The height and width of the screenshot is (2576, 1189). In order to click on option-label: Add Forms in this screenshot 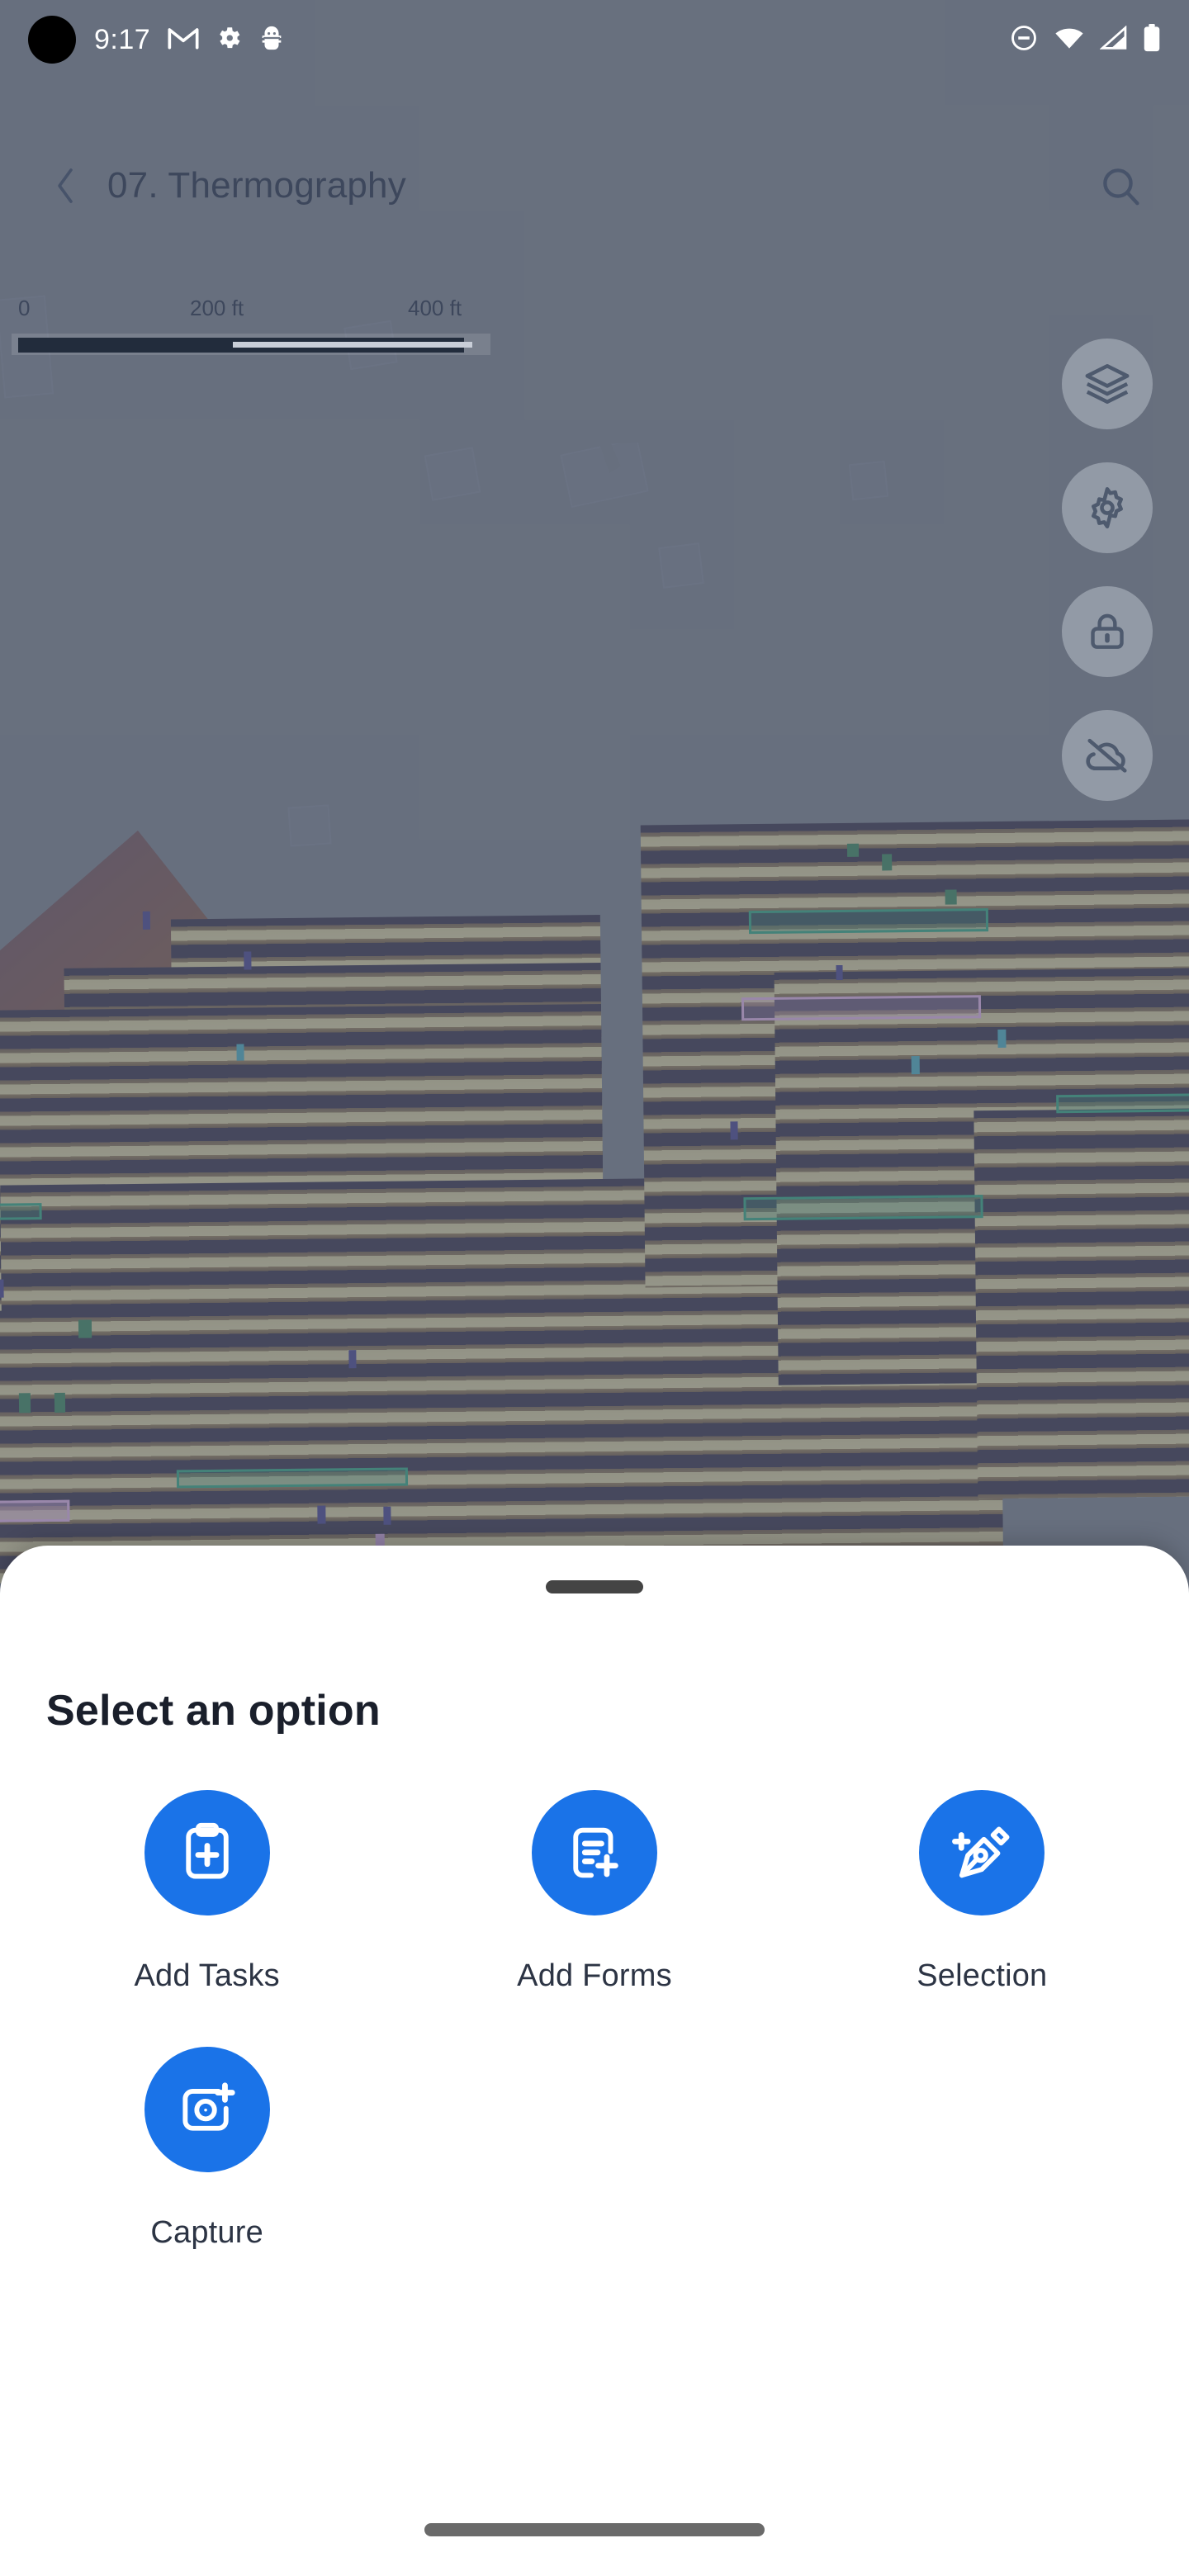, I will do `click(594, 1975)`.